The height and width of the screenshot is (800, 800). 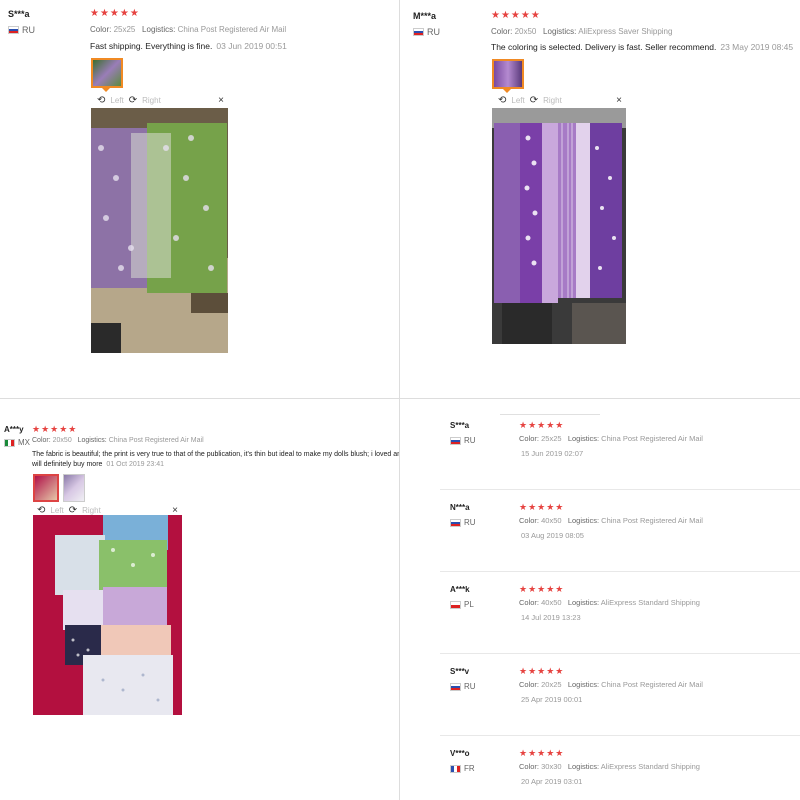 What do you see at coordinates (552, 781) in the screenshot?
I see `review-date: 20 Apr 2019 03:01` at bounding box center [552, 781].